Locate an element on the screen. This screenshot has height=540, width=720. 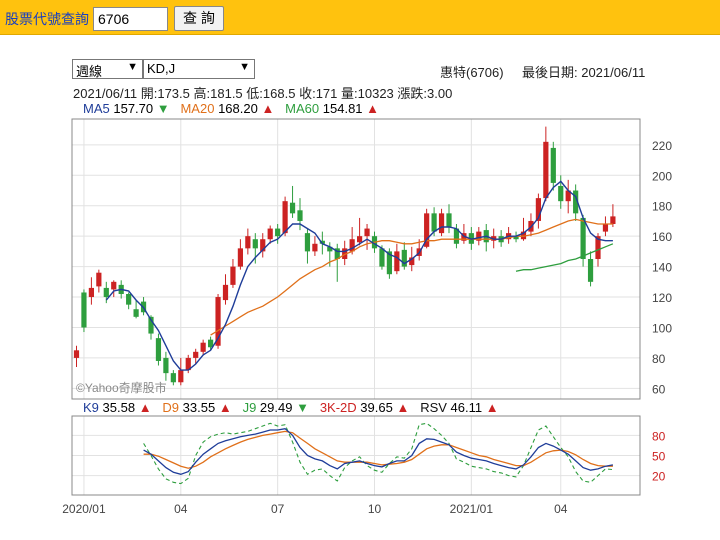
price-tick-label: 200 is located at coordinates (662, 176).